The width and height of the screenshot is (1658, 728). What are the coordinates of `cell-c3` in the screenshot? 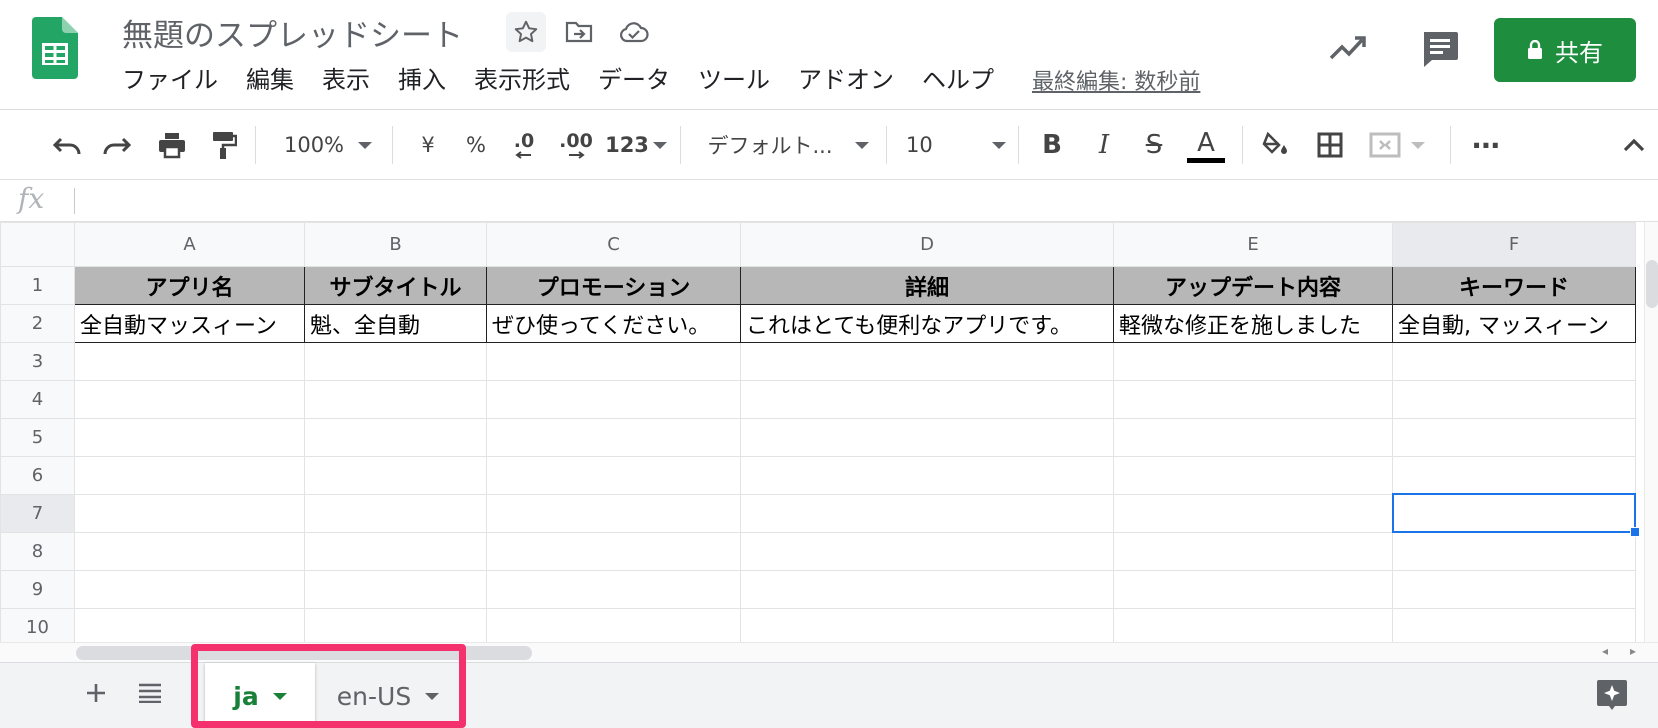 It's located at (613, 361).